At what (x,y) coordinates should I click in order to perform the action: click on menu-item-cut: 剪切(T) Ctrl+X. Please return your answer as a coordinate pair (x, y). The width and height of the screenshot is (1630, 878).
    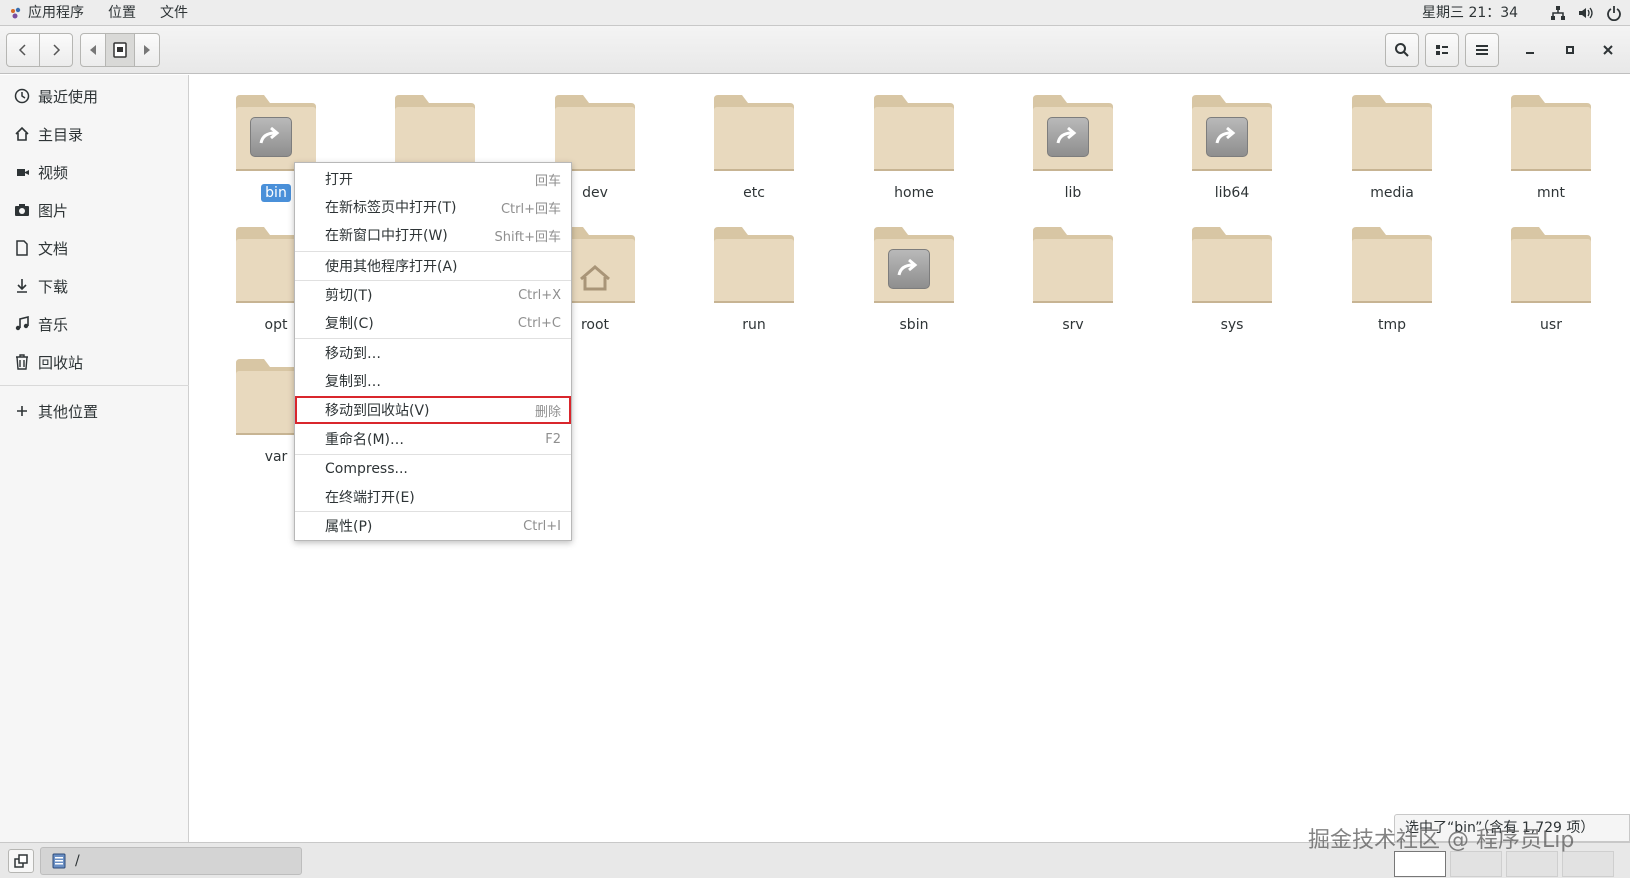
    Looking at the image, I should click on (433, 295).